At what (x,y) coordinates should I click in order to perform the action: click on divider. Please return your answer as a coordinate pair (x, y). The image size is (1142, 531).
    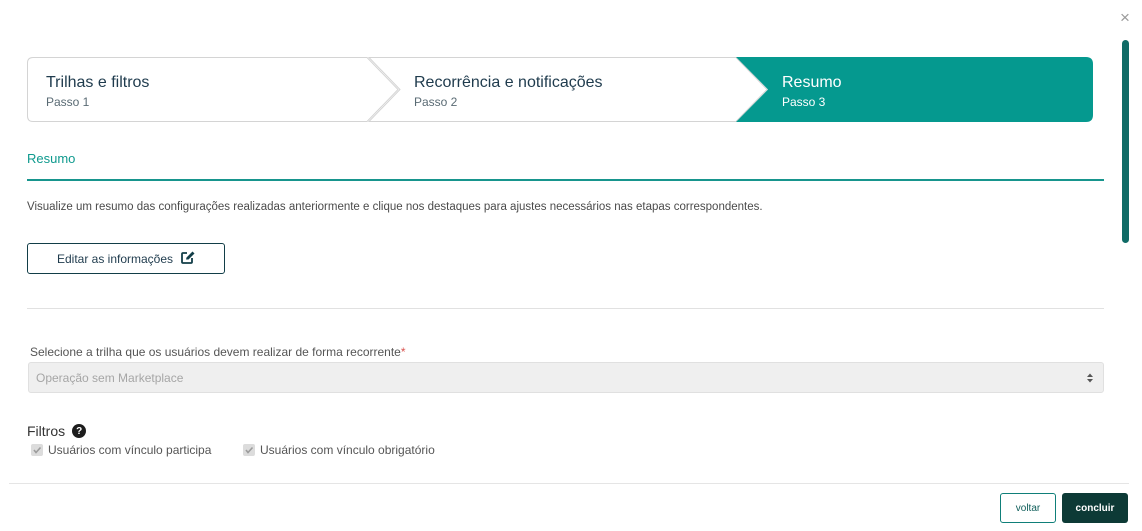
    Looking at the image, I should click on (565, 308).